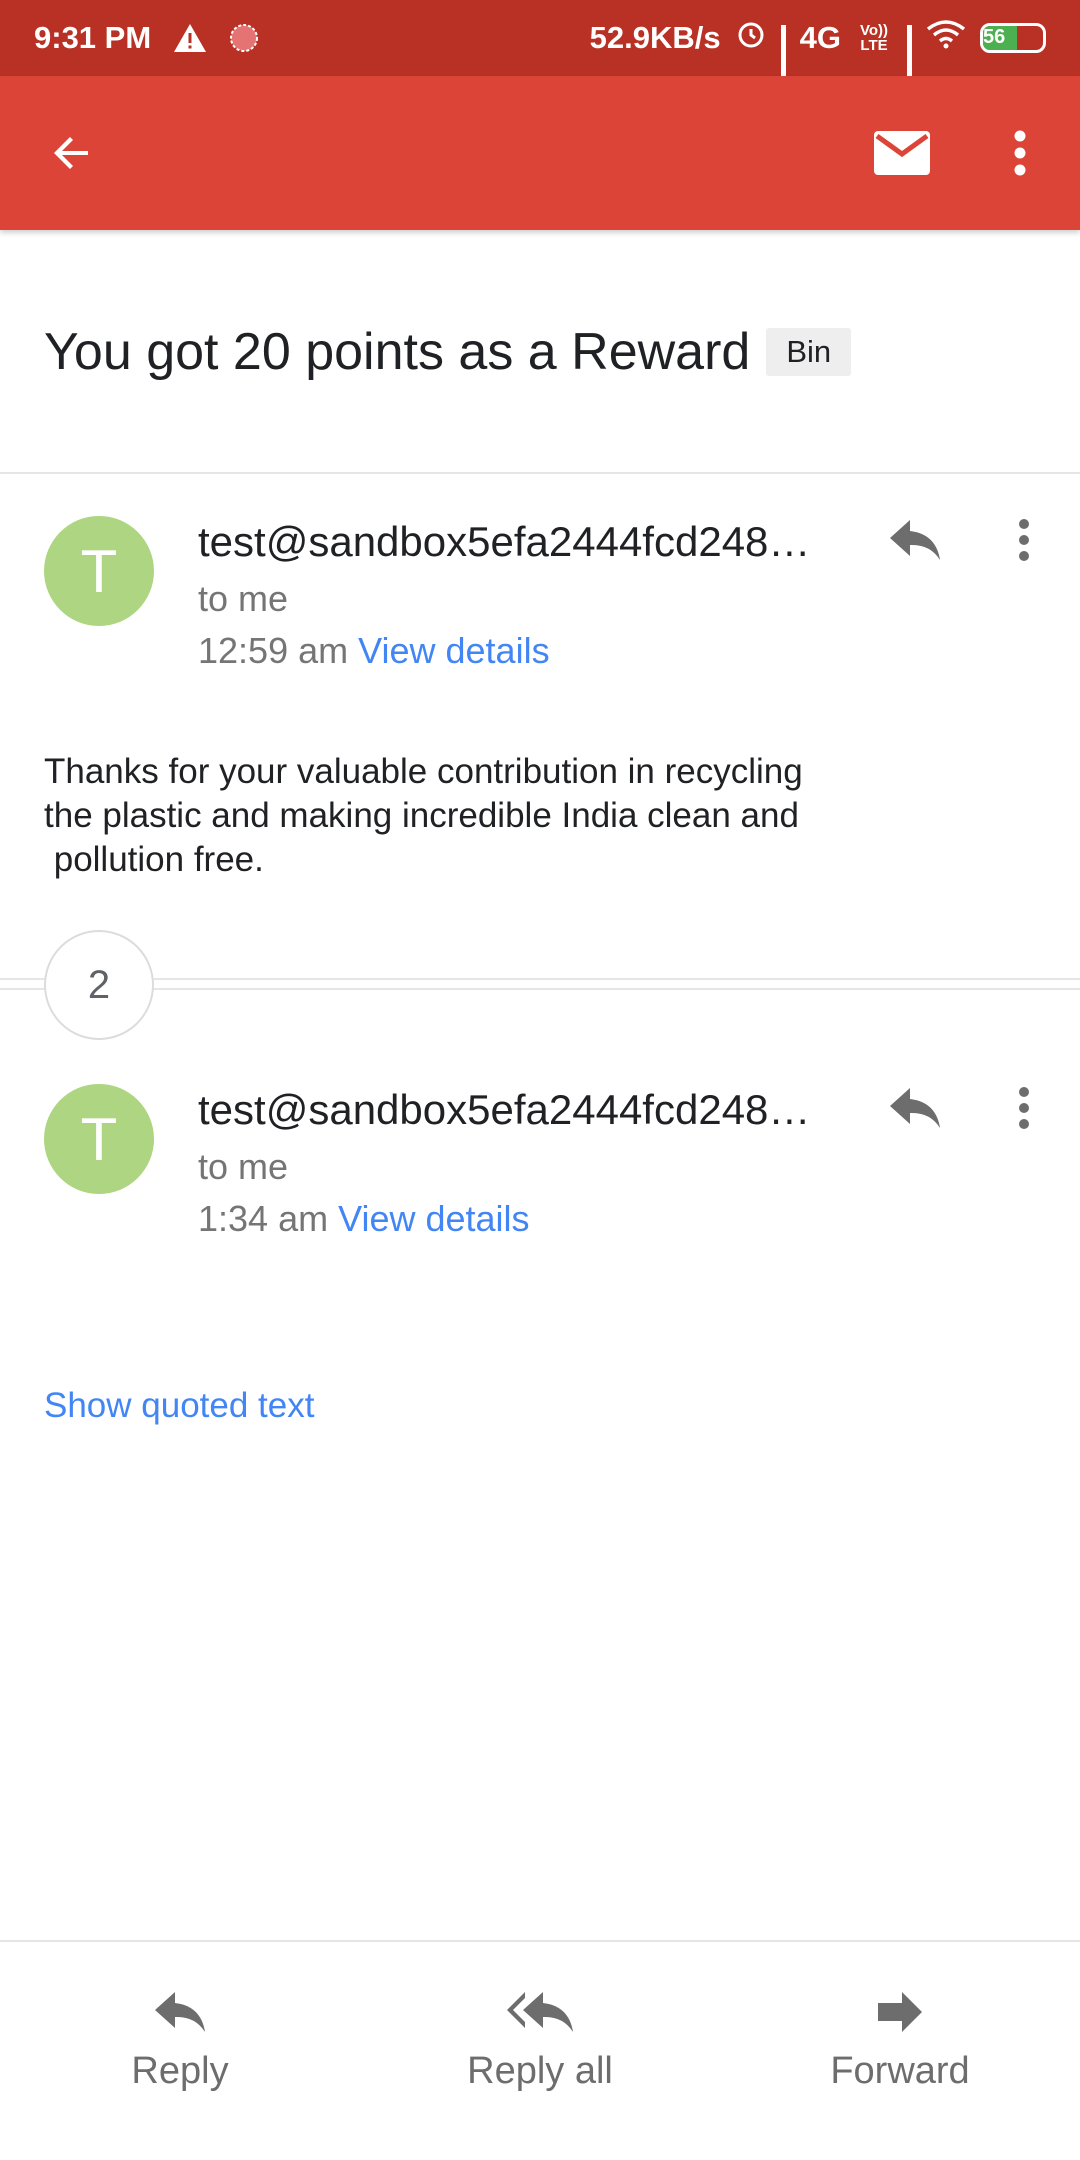 The width and height of the screenshot is (1080, 2160). Describe the element at coordinates (783, 56) in the screenshot. I see `signal-strength-icon` at that location.